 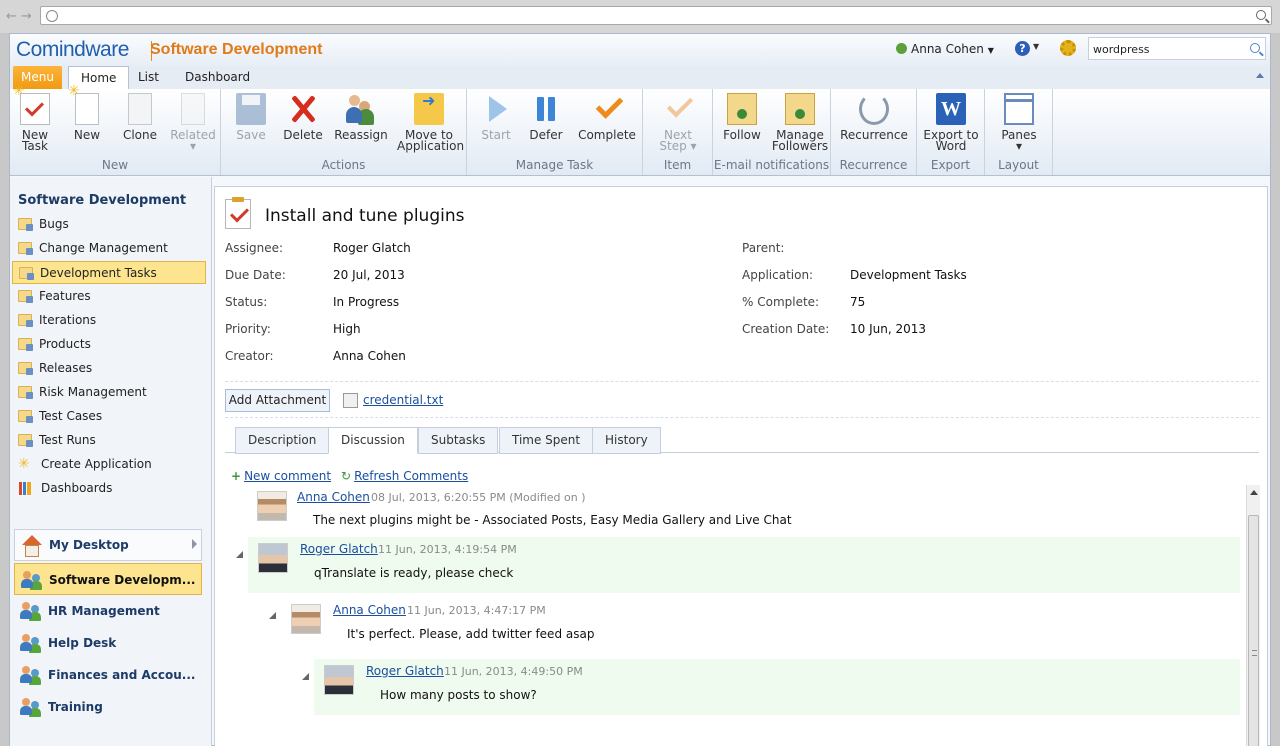 What do you see at coordinates (607, 117) in the screenshot?
I see `complete-button: Complete` at bounding box center [607, 117].